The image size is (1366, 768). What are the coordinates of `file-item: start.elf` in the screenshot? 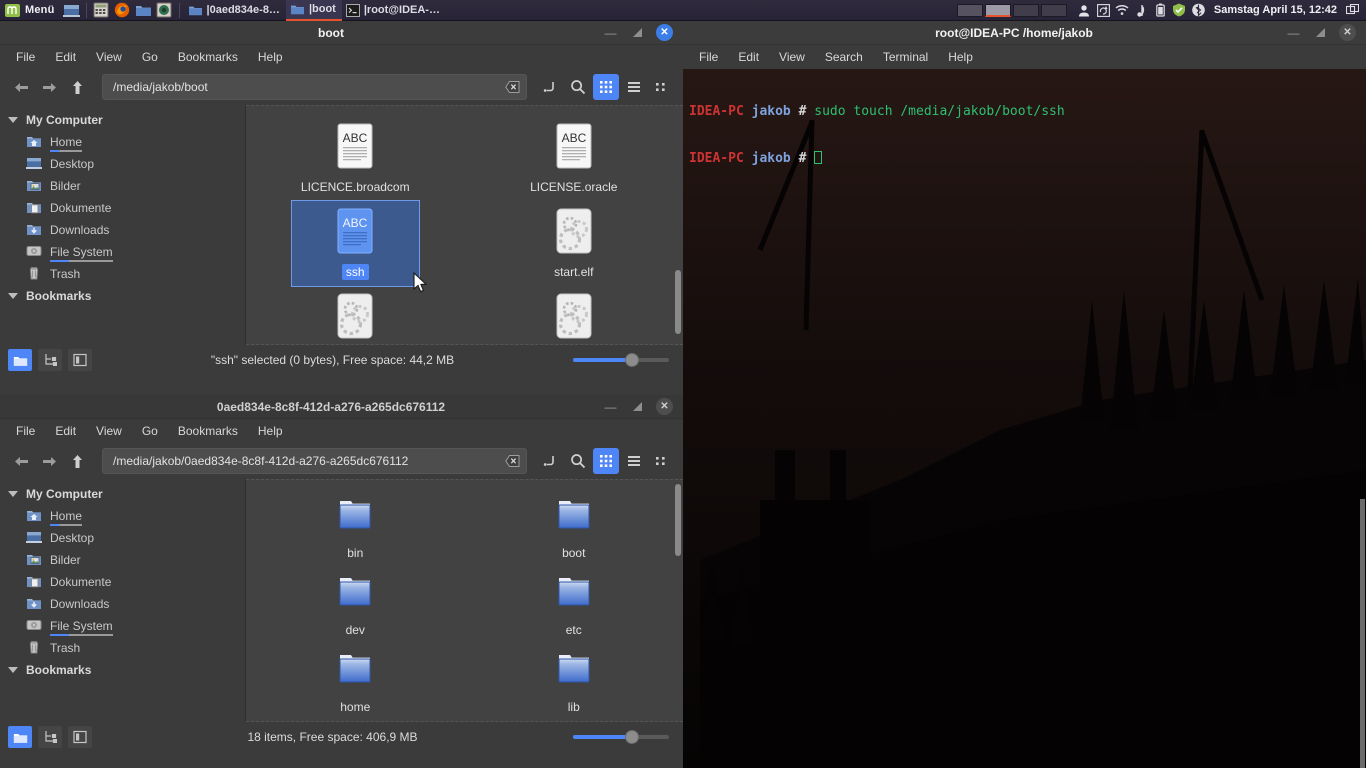 It's located at (574, 243).